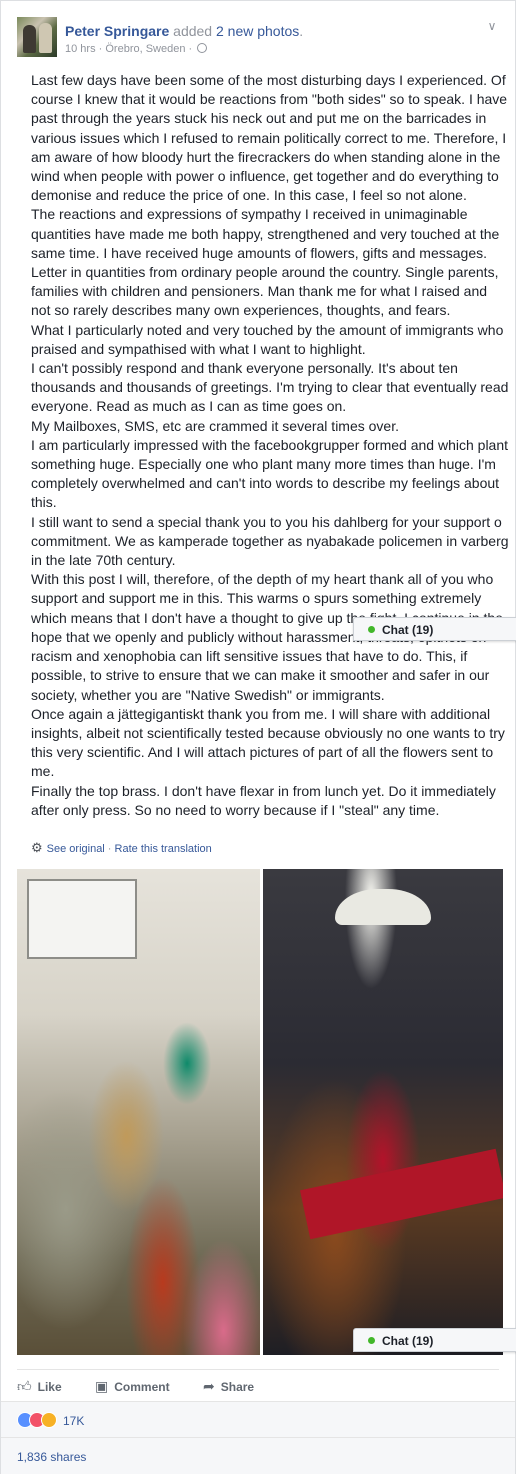 The height and width of the screenshot is (1474, 516). I want to click on share-icon: ➦, so click(209, 1386).